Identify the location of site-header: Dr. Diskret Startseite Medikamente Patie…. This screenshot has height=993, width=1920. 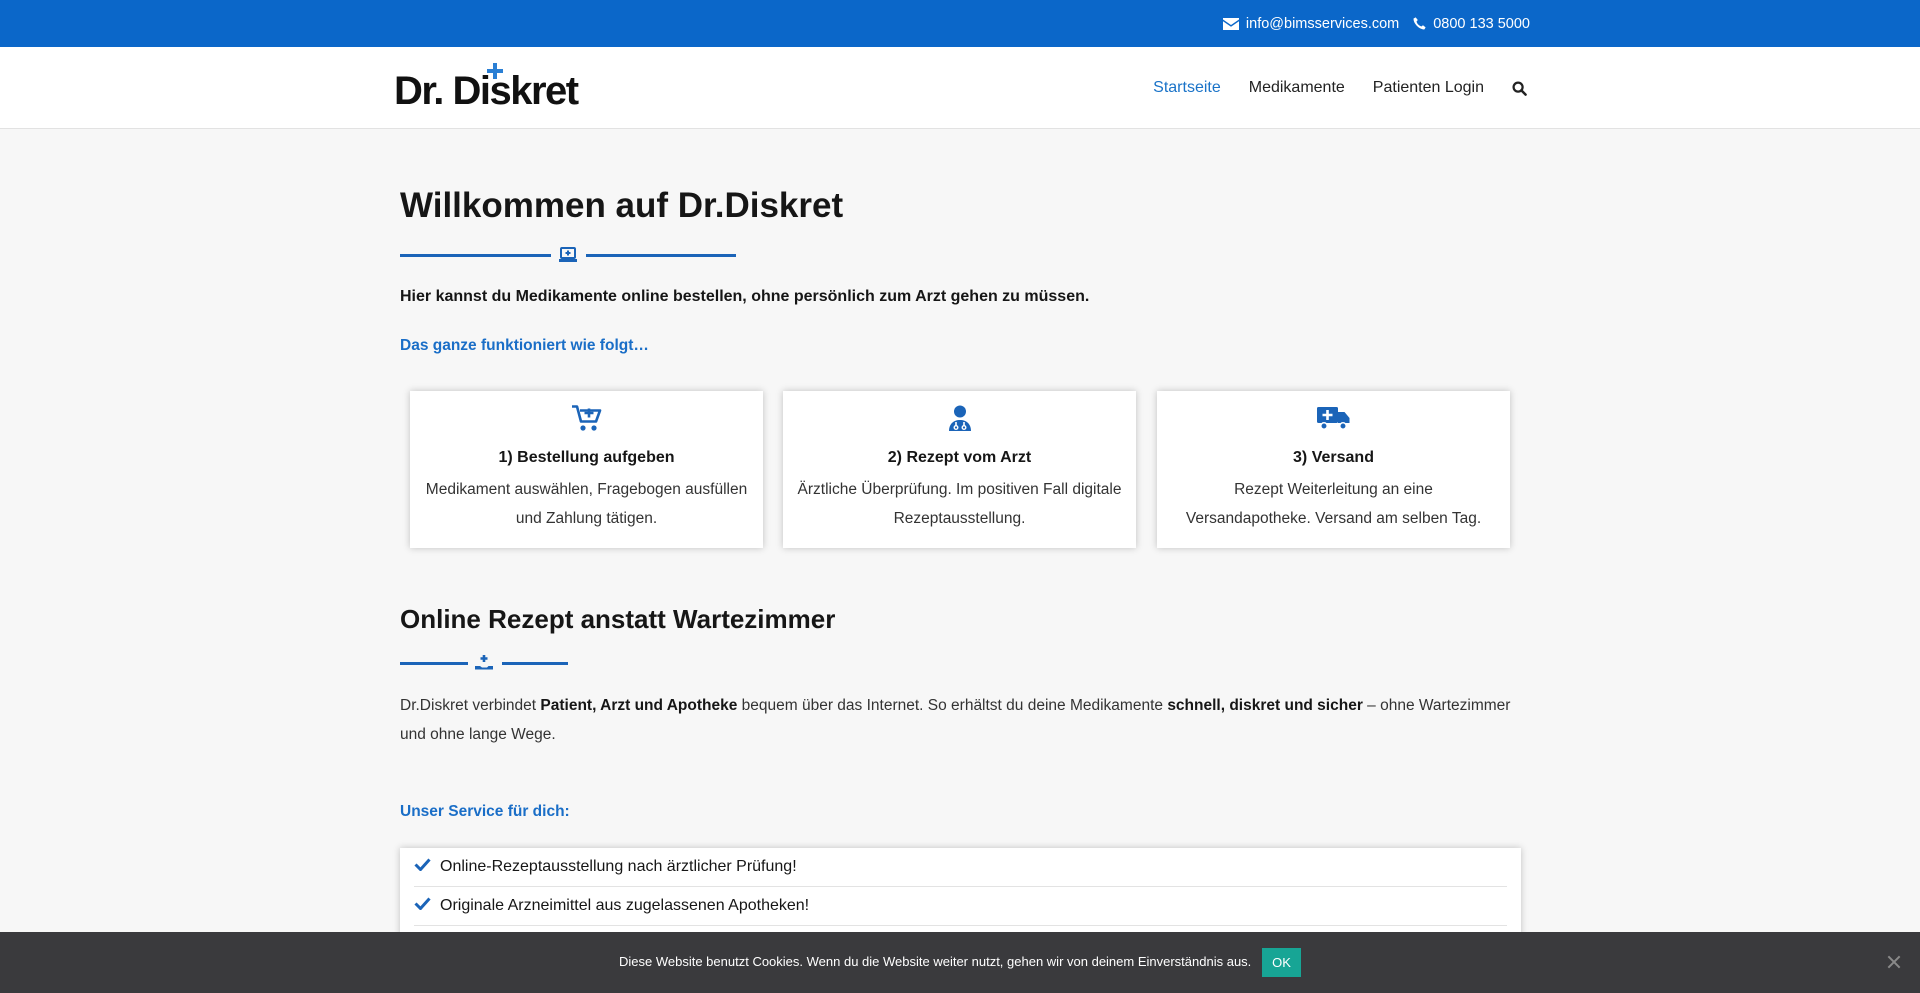
(960, 88).